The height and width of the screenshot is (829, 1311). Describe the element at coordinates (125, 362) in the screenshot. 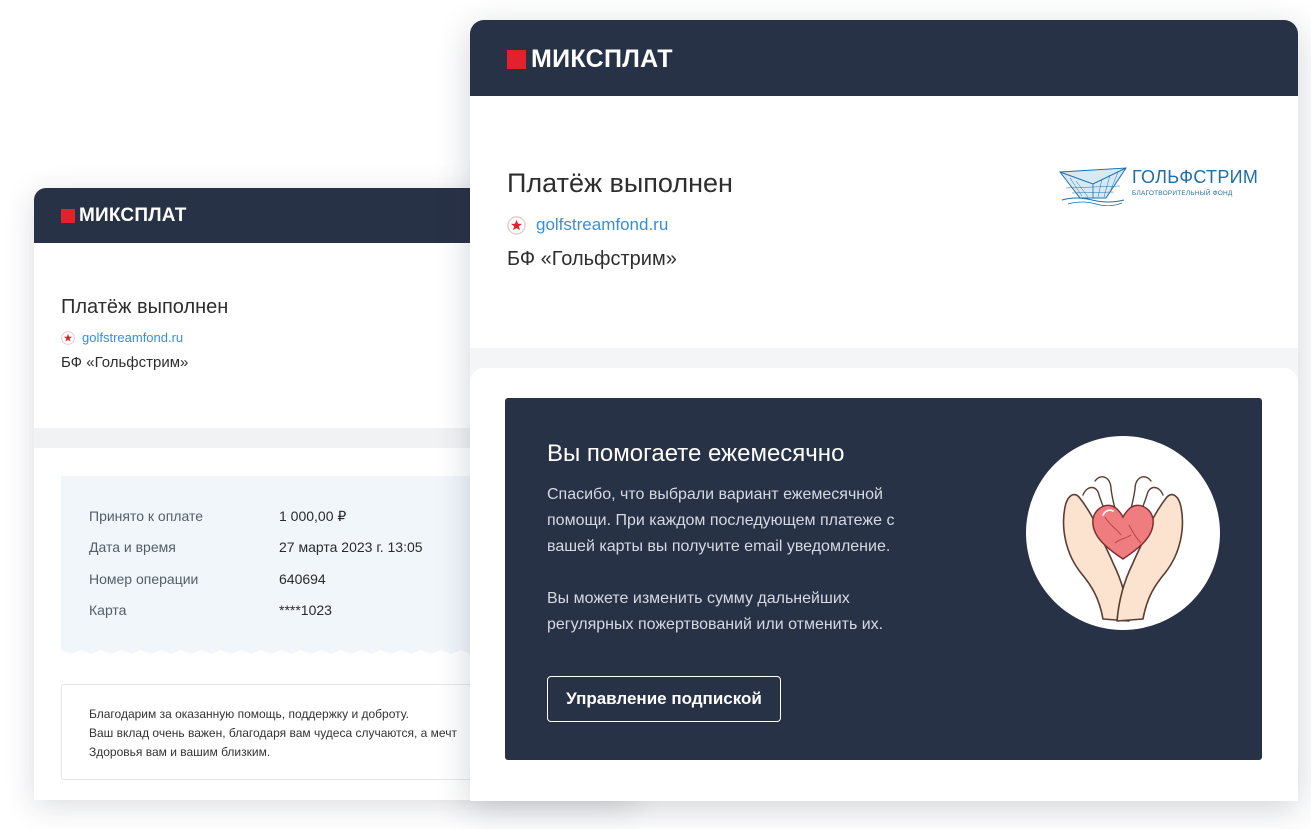

I see `back-org-name: БФ «Гольфстрим»` at that location.